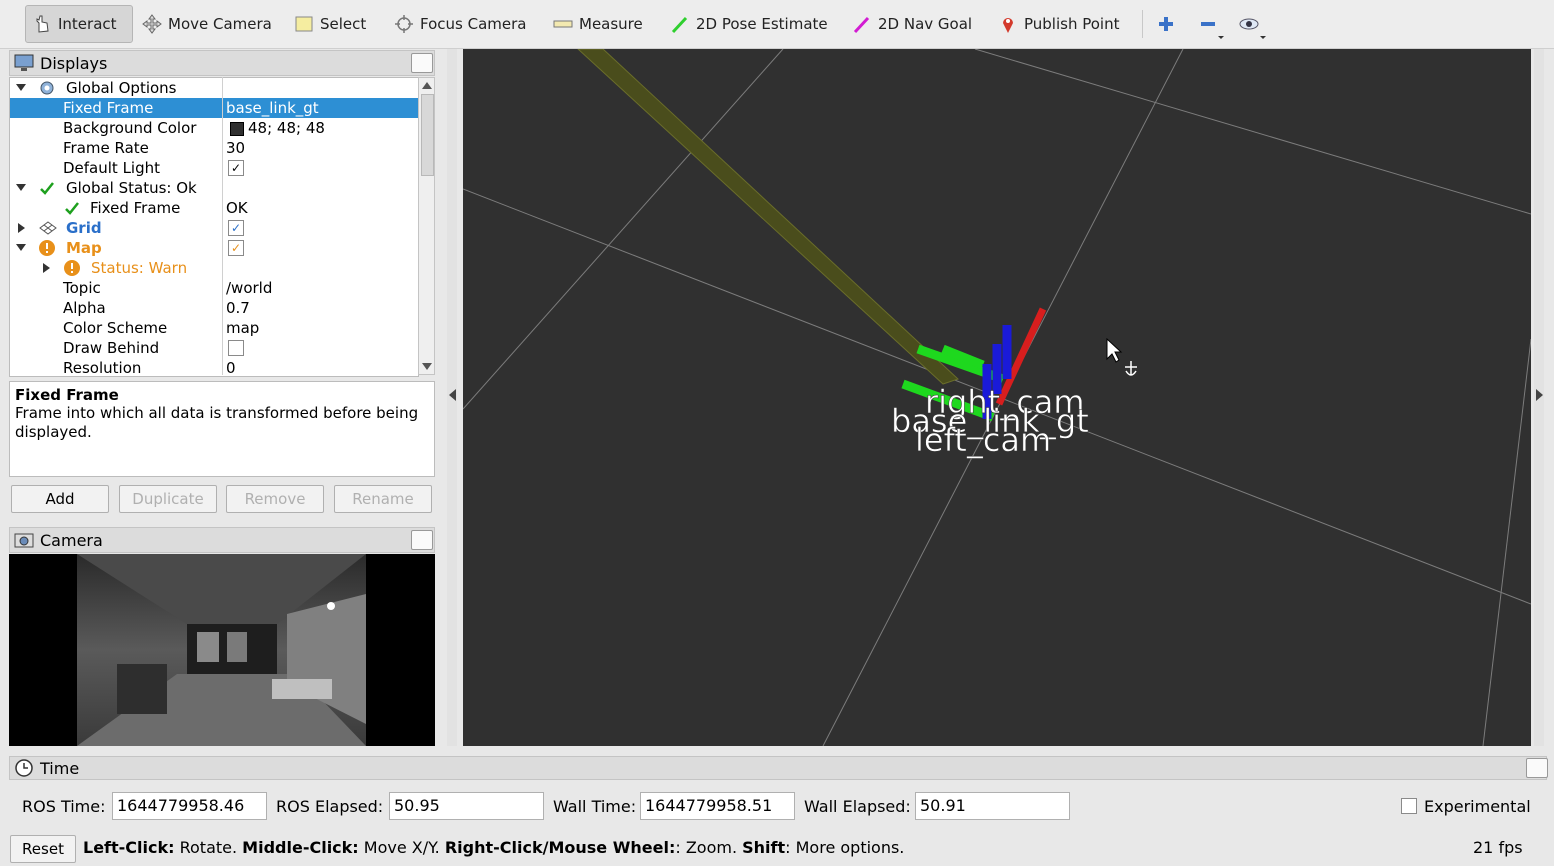 The image size is (1554, 866). I want to click on hint-key: Right-Click/Mouse Wheel:, so click(560, 847).